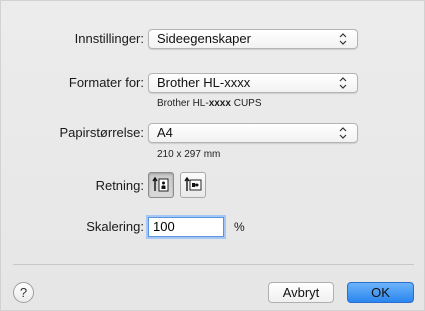  I want to click on landscape-button, so click(193, 185).